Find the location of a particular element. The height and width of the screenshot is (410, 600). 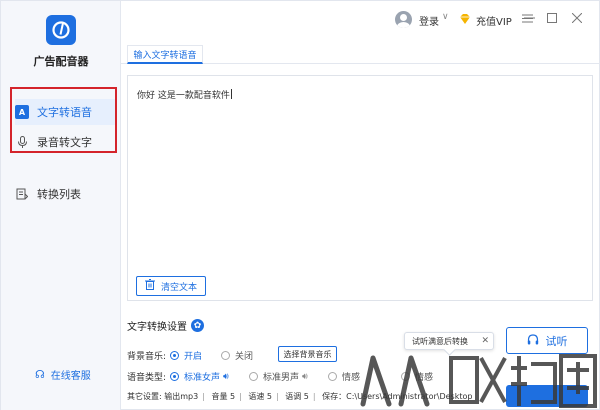

choose-bgm-button: 选择背景音乐 is located at coordinates (307, 354).